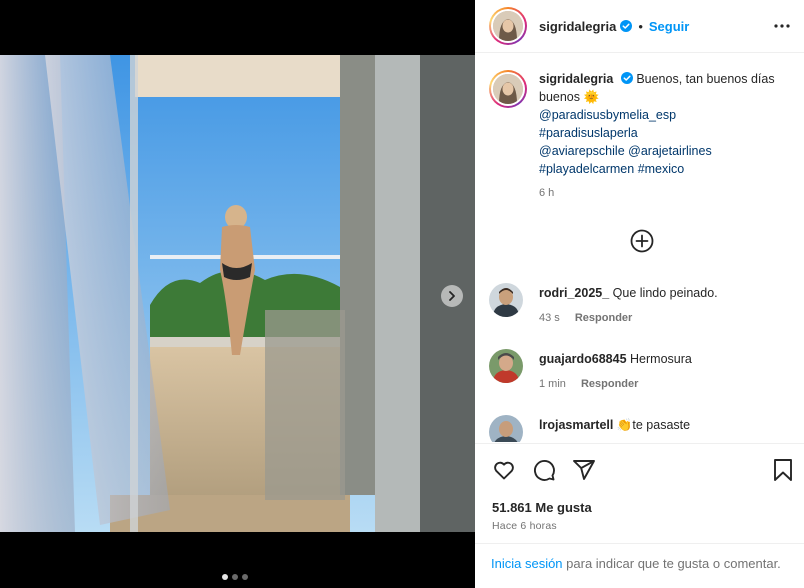 The height and width of the screenshot is (588, 804). What do you see at coordinates (584, 470) in the screenshot?
I see `send-icon` at bounding box center [584, 470].